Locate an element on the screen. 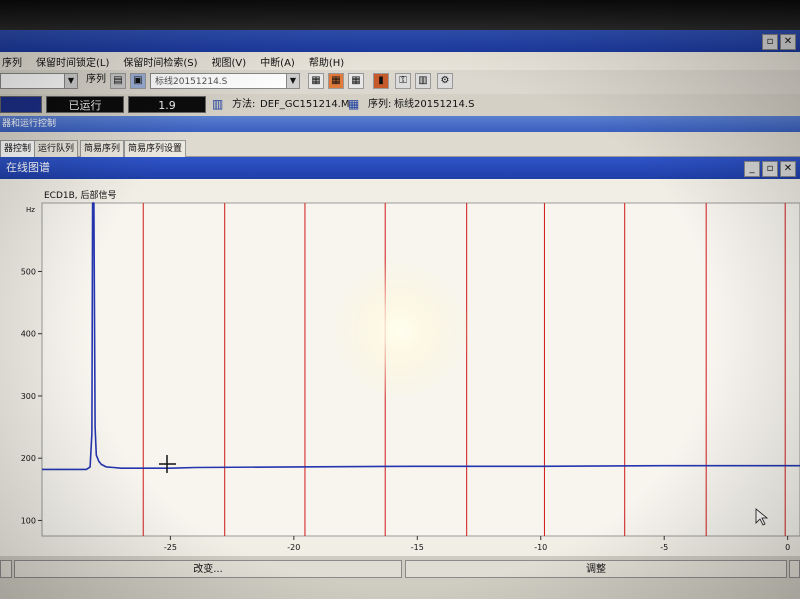 The image size is (800, 599). chart-window-controls: _ ▫ ✕ is located at coordinates (770, 169).